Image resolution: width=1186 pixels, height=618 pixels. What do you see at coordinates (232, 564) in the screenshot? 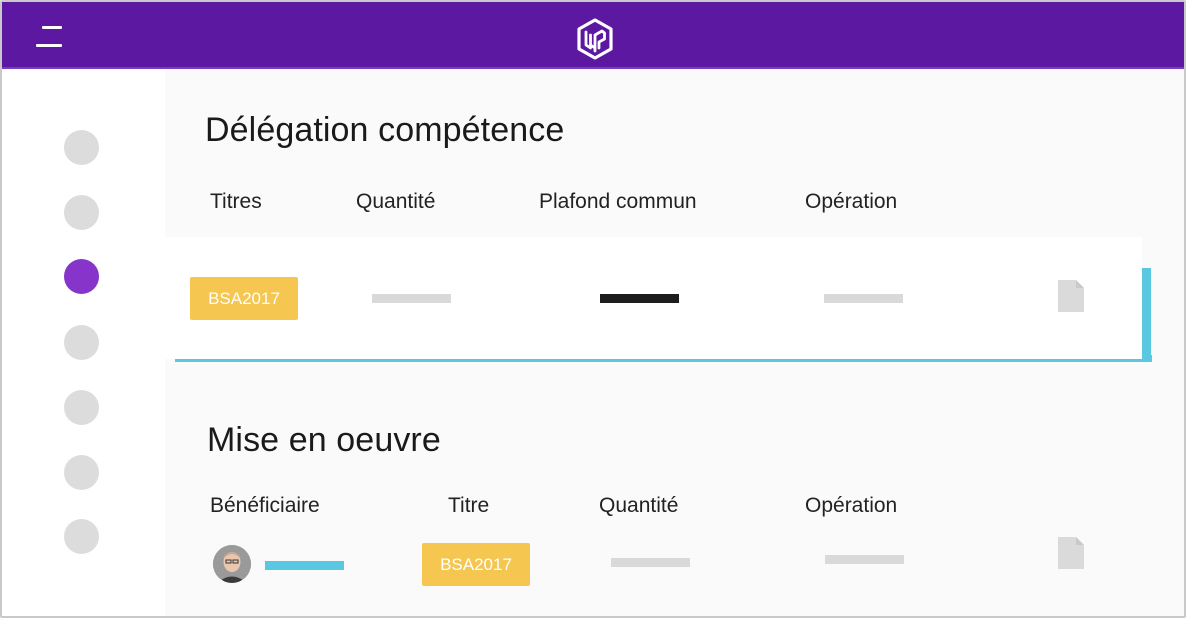
I see `user-avatar` at bounding box center [232, 564].